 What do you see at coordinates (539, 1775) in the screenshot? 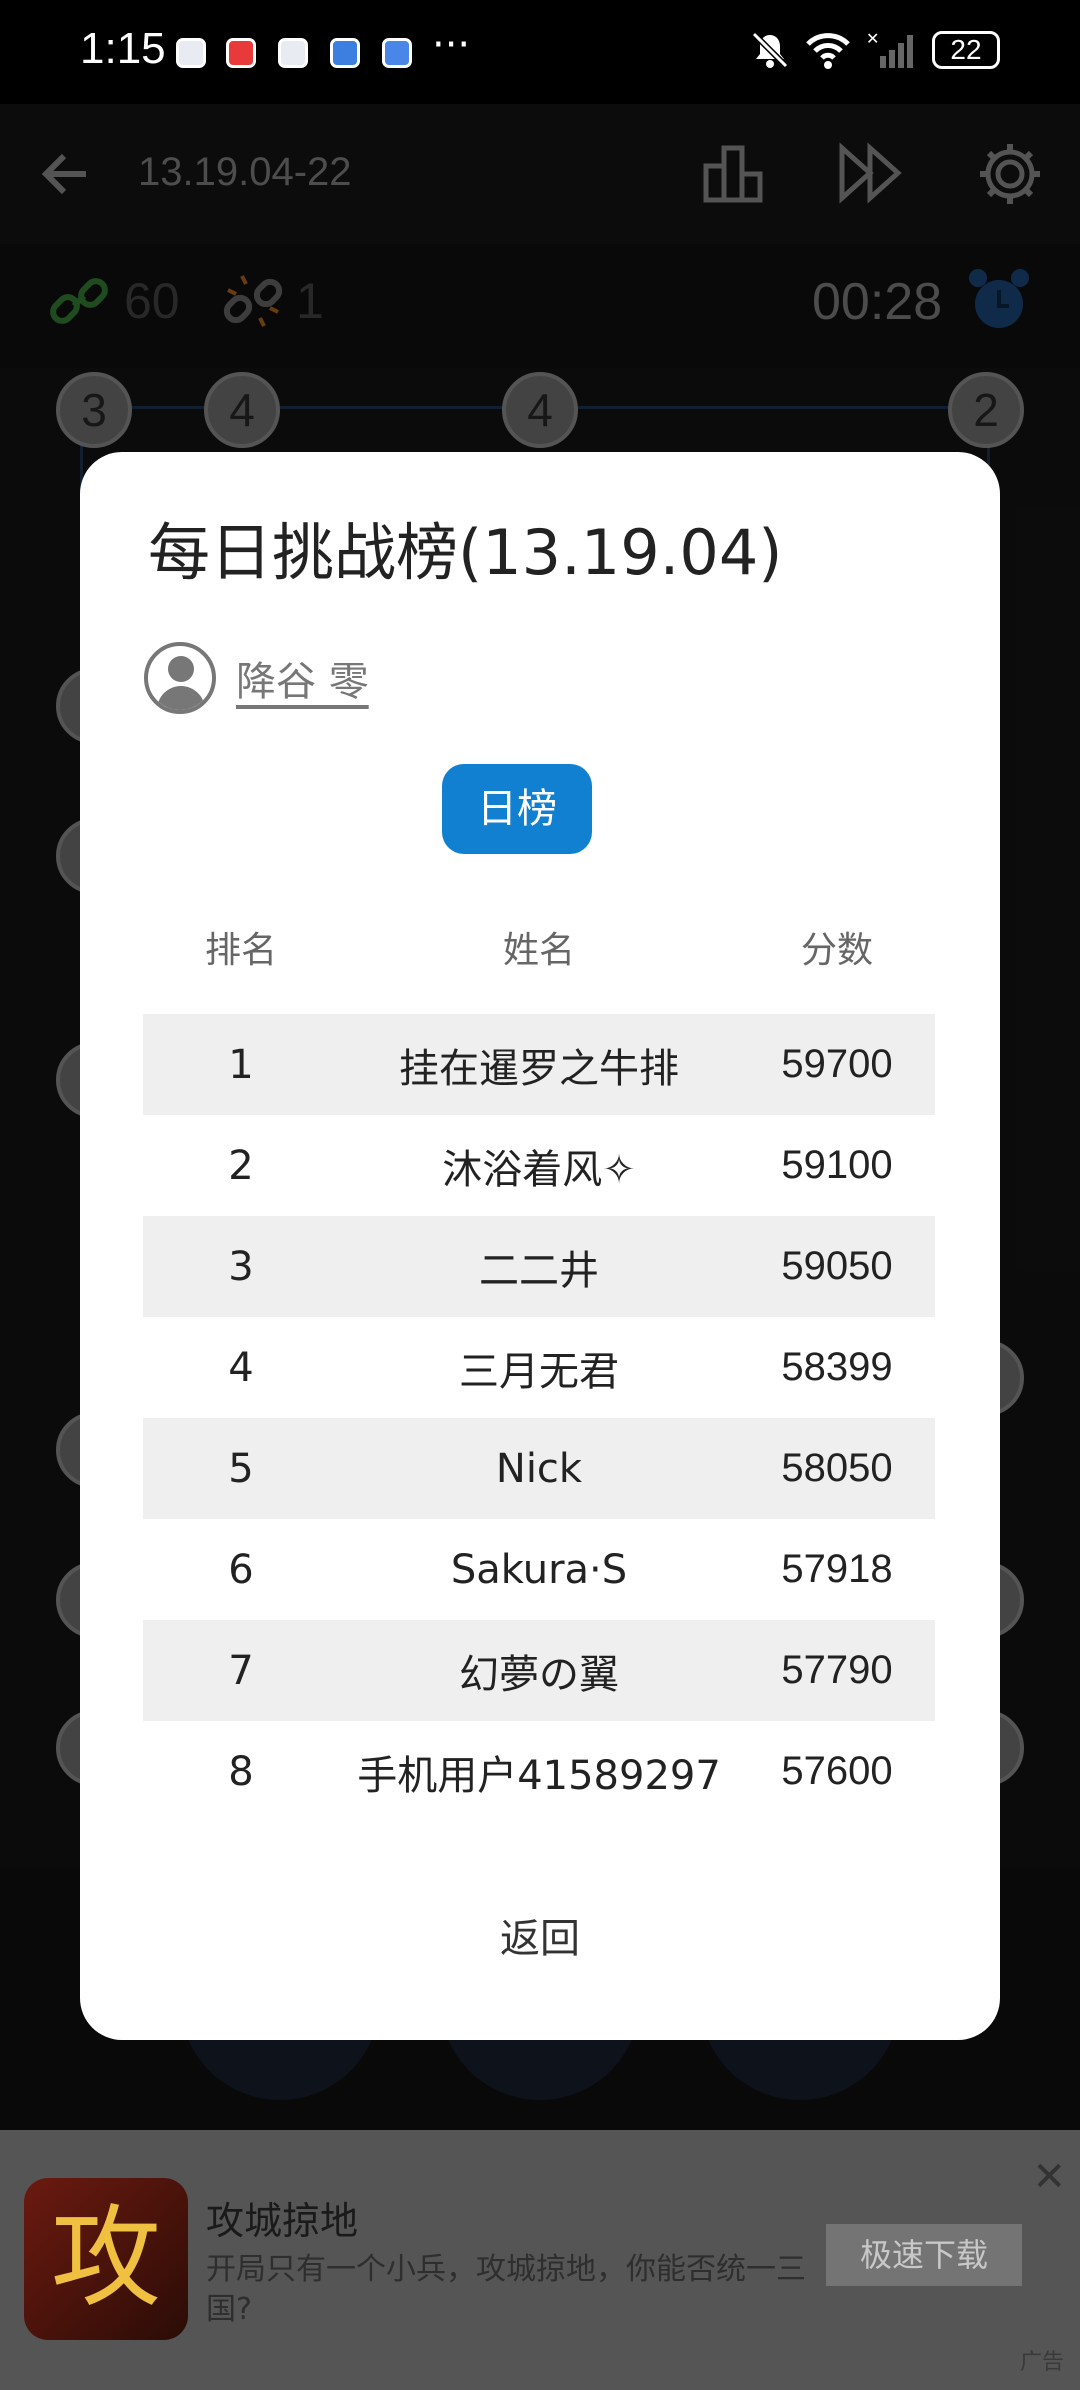
I see `name-cell: 手机用户41589297` at bounding box center [539, 1775].